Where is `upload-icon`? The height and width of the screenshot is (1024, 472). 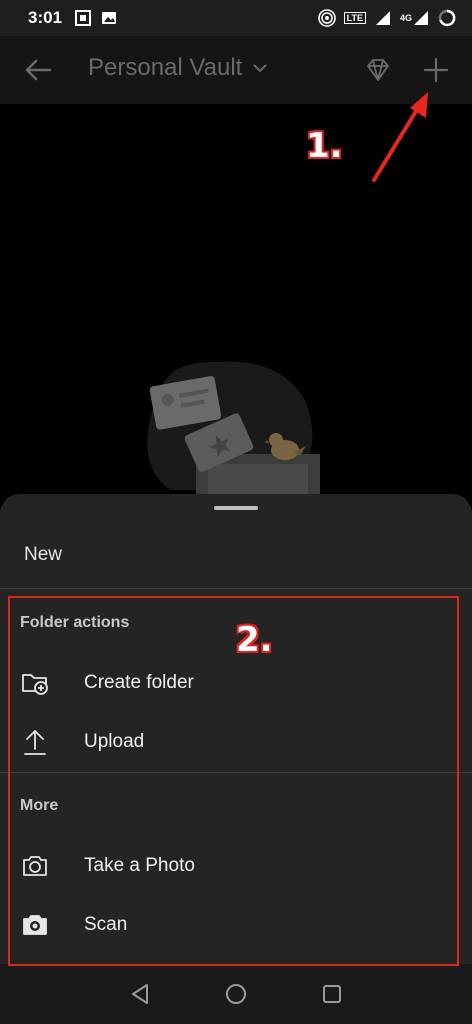
upload-icon is located at coordinates (35, 742).